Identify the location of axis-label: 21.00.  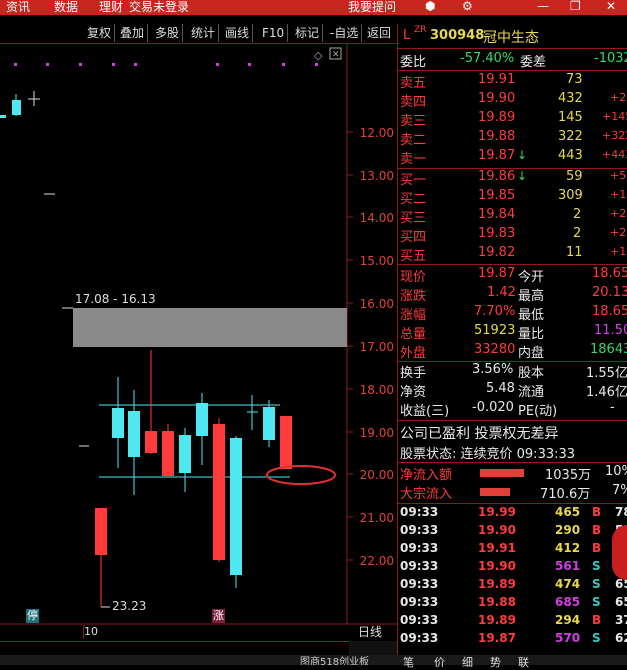
(376, 518).